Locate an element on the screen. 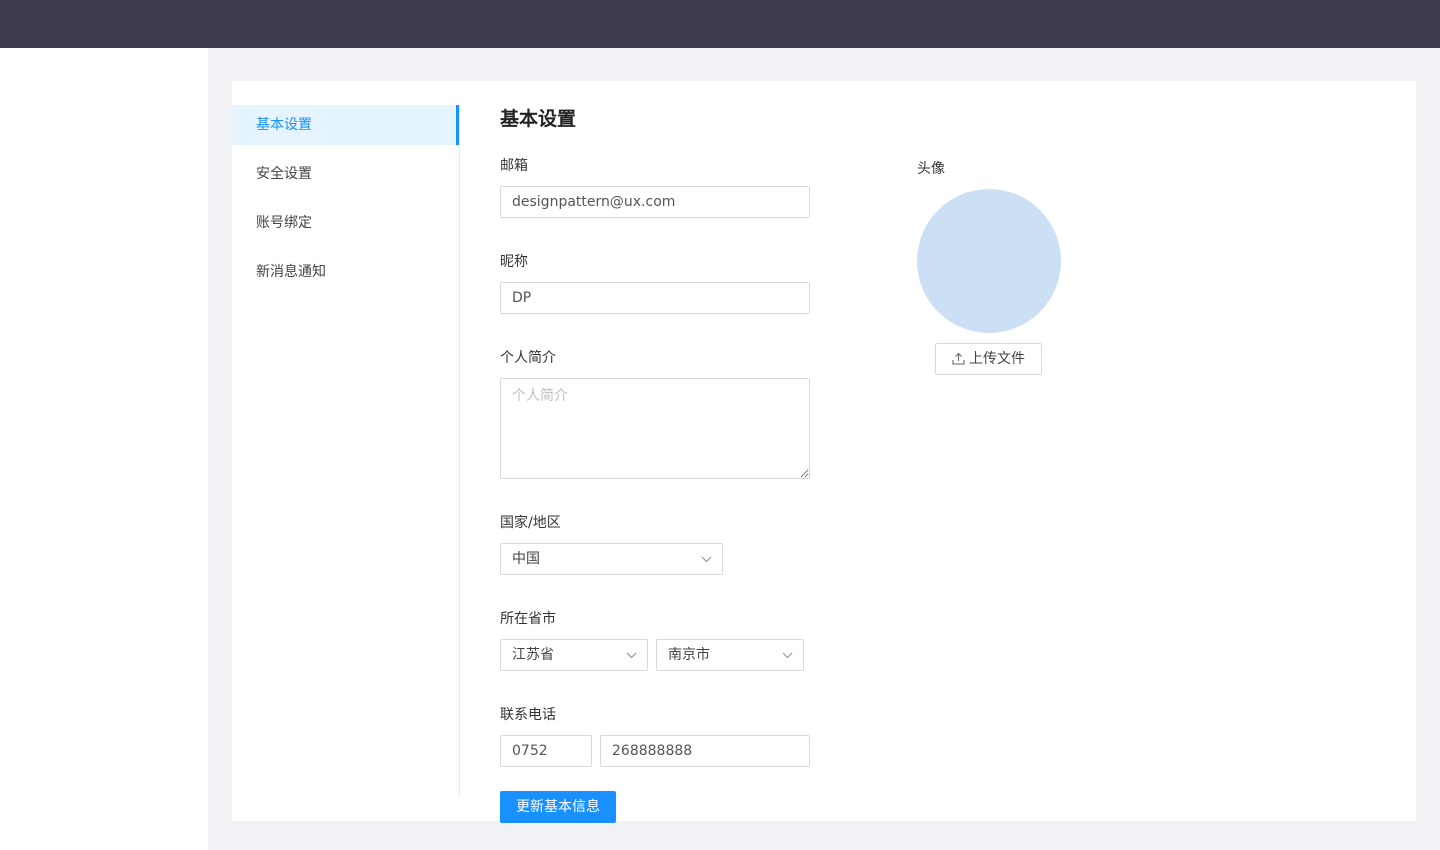 The height and width of the screenshot is (850, 1440). region-group: 所在省市 江苏省 南京市 is located at coordinates (660, 640).